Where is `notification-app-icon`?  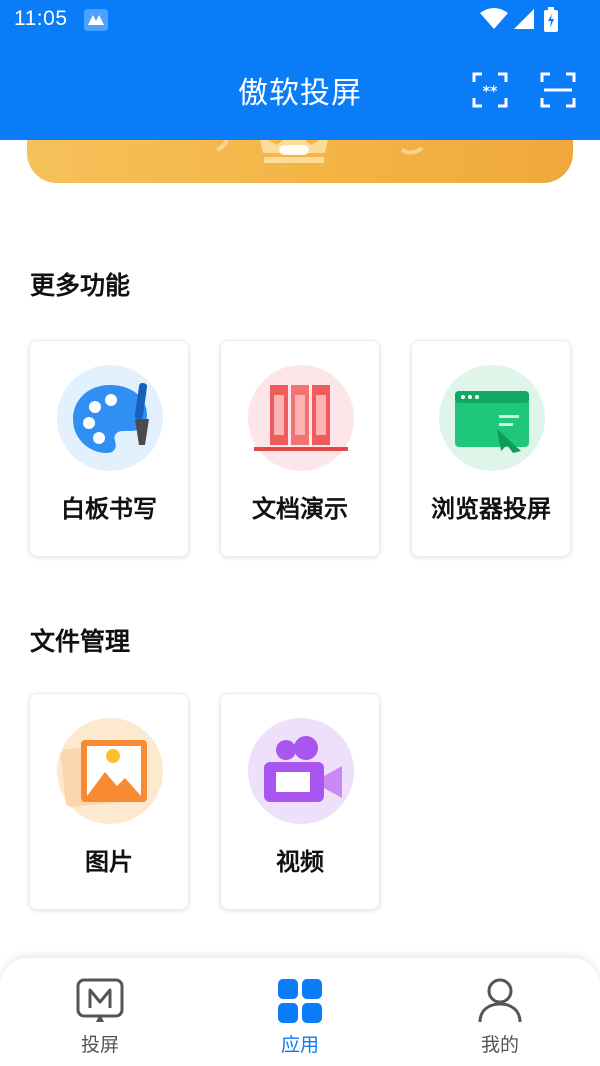 notification-app-icon is located at coordinates (96, 20).